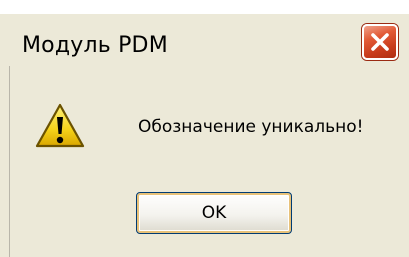  I want to click on warning-icon, so click(60, 125).